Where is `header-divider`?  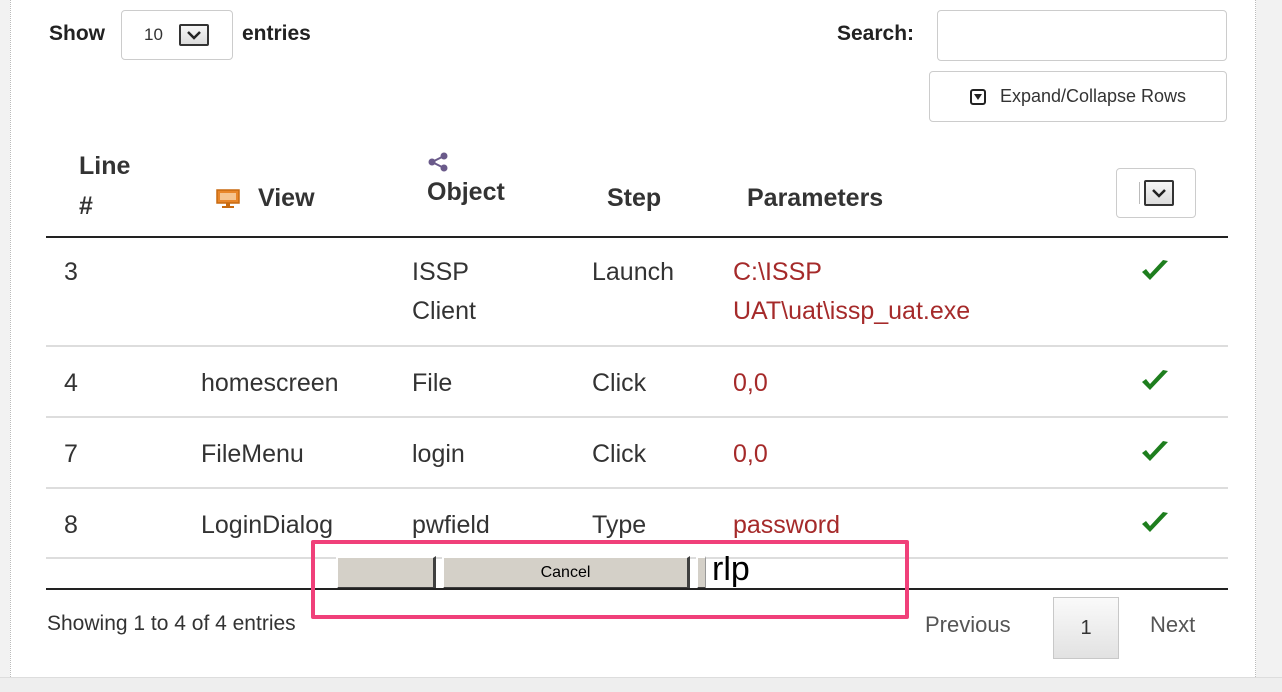 header-divider is located at coordinates (637, 237).